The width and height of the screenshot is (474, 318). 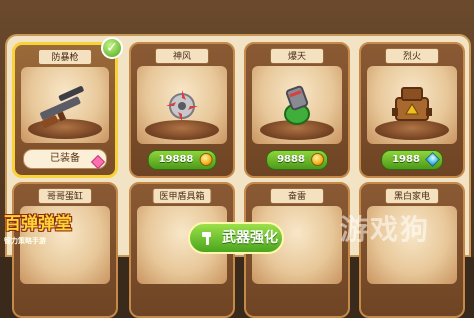 I want to click on riot-gun-icon, so click(x=62, y=107).